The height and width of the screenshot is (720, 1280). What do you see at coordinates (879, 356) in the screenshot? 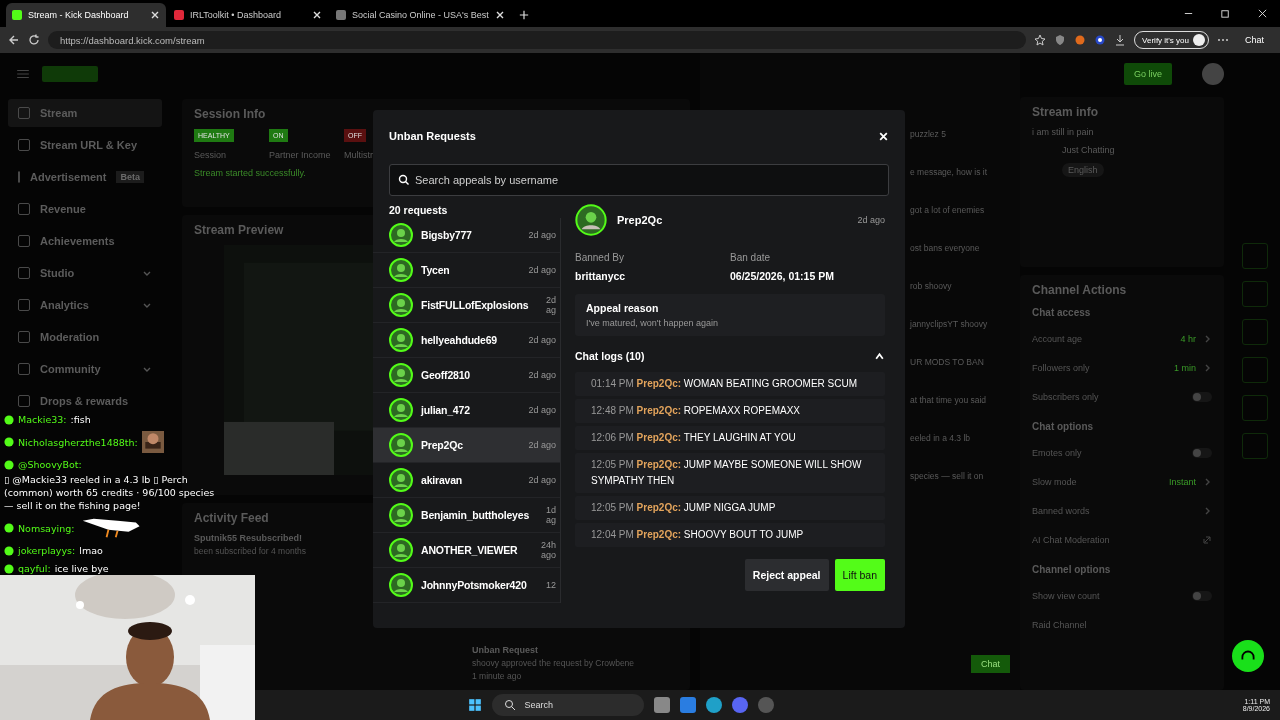
I see `chevron-icon` at bounding box center [879, 356].